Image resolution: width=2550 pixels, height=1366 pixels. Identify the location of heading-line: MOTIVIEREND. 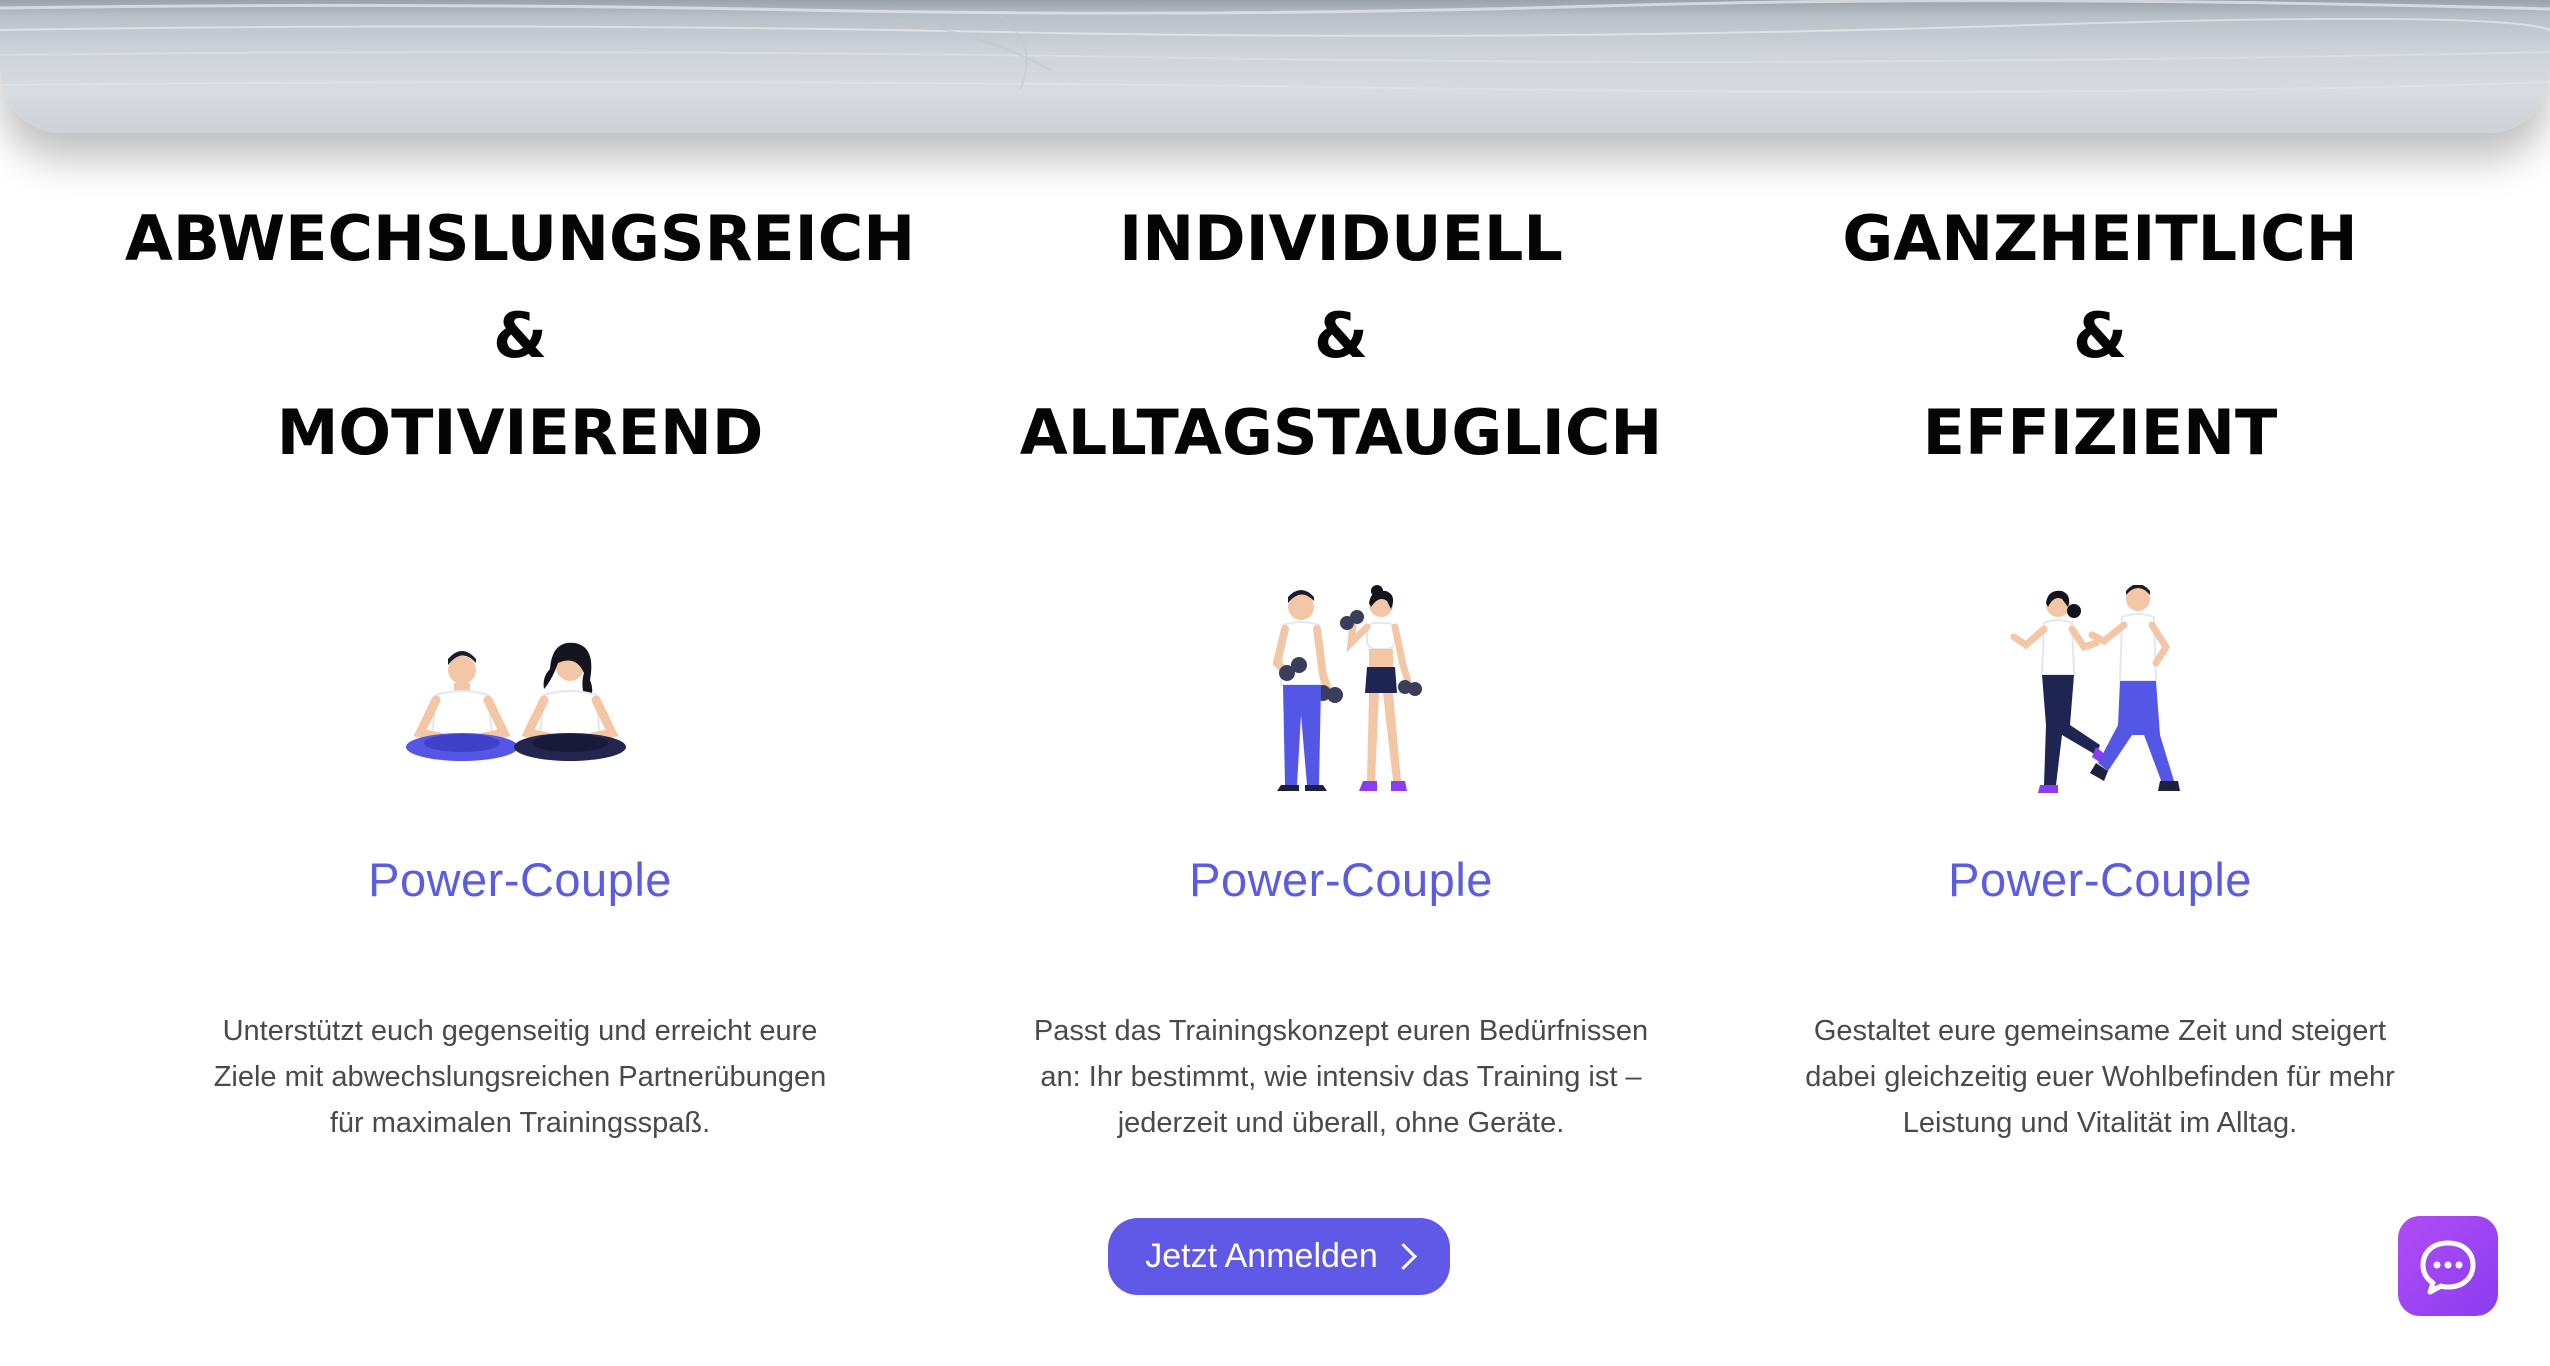
(520, 432).